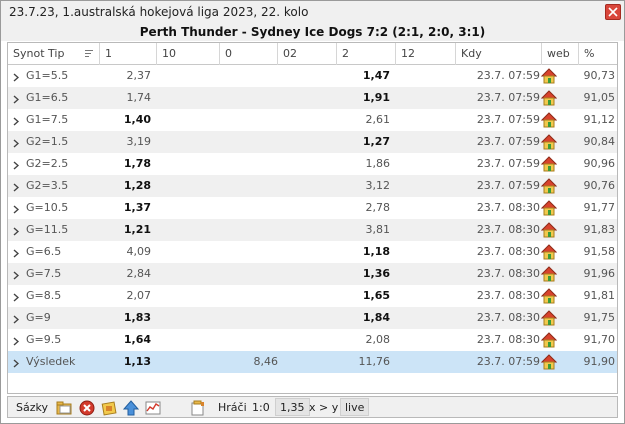 This screenshot has width=625, height=424. Describe the element at coordinates (128, 340) in the screenshot. I see `cell-odds-1: 1,64` at that location.